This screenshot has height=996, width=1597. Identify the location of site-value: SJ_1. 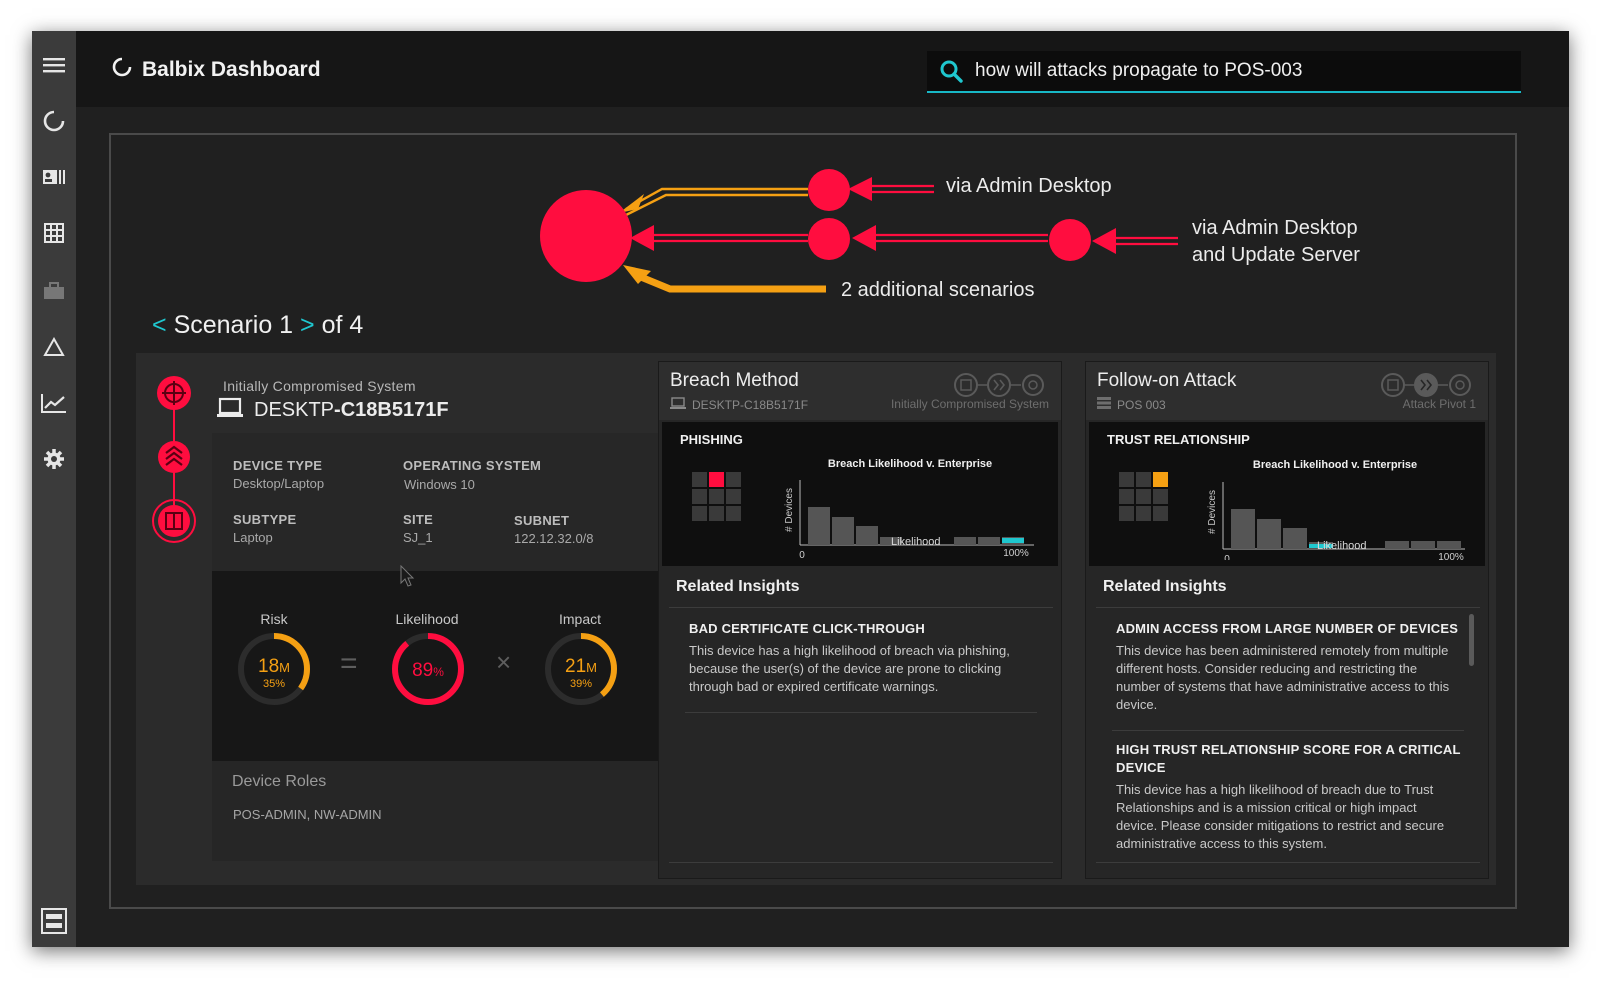
(418, 537).